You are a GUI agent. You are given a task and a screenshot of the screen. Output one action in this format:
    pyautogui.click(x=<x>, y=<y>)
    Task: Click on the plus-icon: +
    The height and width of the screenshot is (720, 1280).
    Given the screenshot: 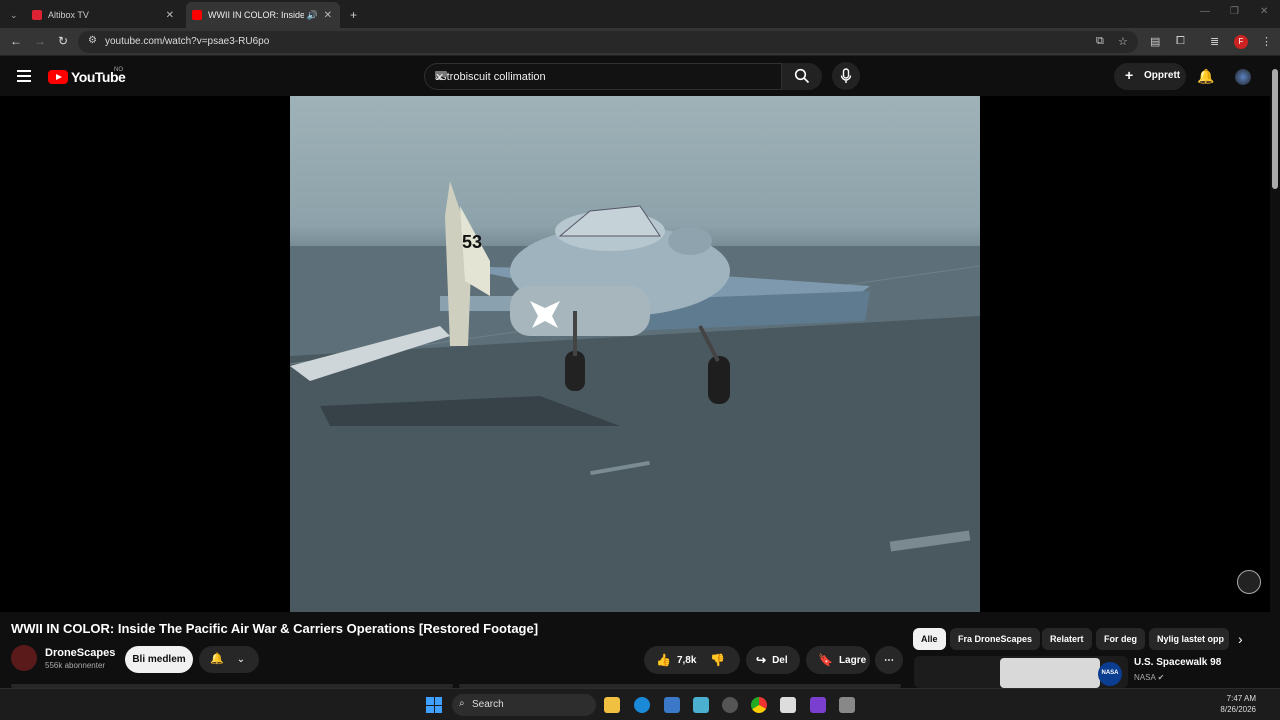 What is the action you would take?
    pyautogui.click(x=1129, y=75)
    